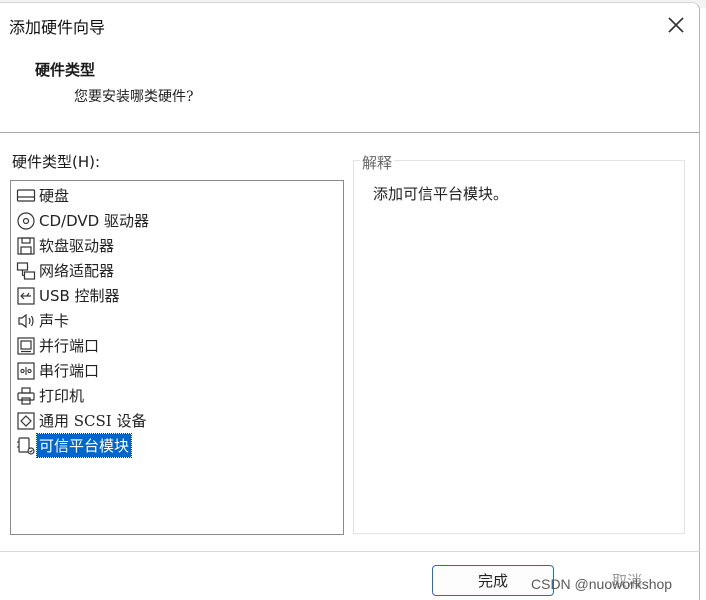  I want to click on watermark: CSDN @nuoworkshop, so click(602, 584).